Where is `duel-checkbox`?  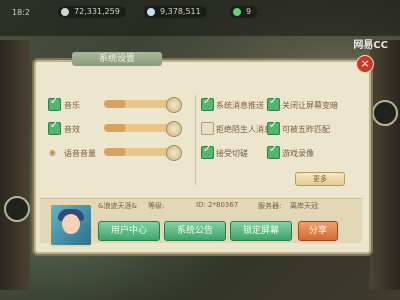
duel-checkbox is located at coordinates (207, 151).